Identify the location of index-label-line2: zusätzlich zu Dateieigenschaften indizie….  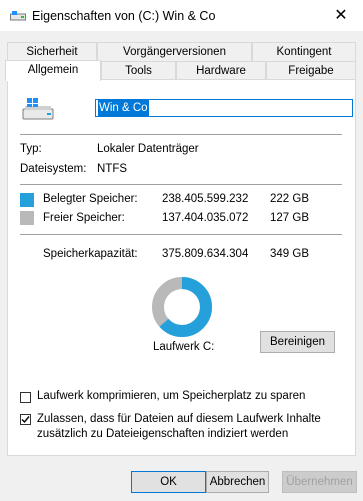
(163, 434).